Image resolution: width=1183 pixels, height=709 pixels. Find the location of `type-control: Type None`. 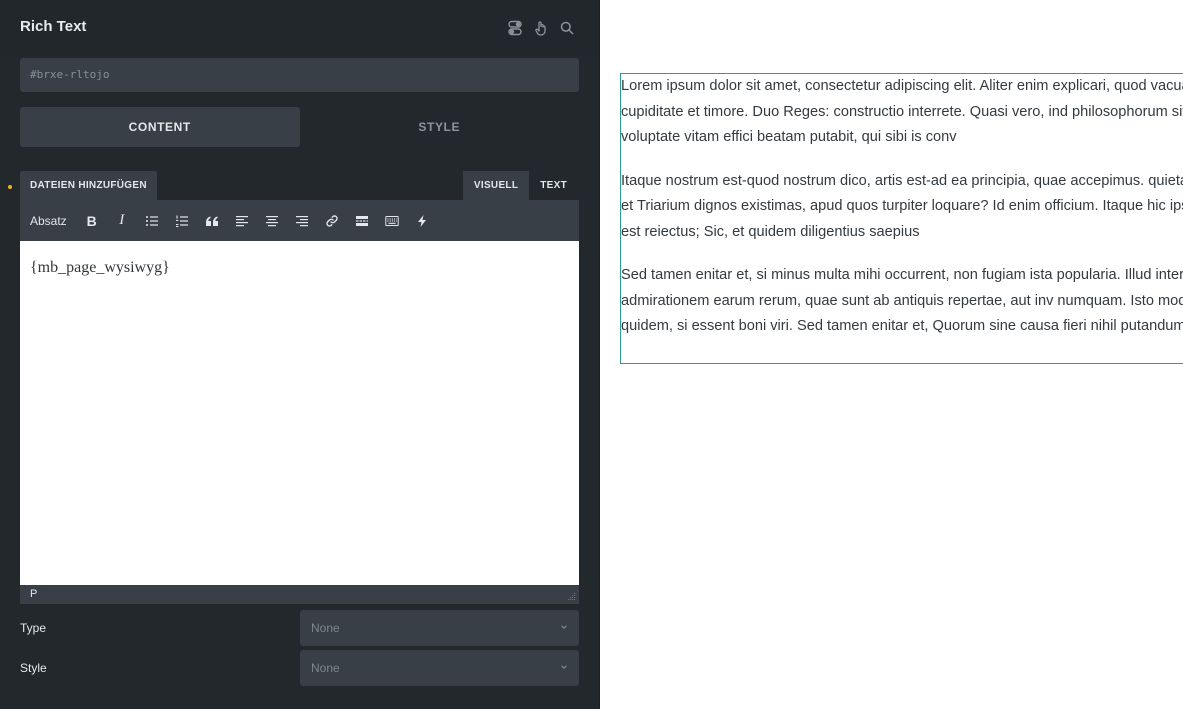

type-control: Type None is located at coordinates (299, 628).